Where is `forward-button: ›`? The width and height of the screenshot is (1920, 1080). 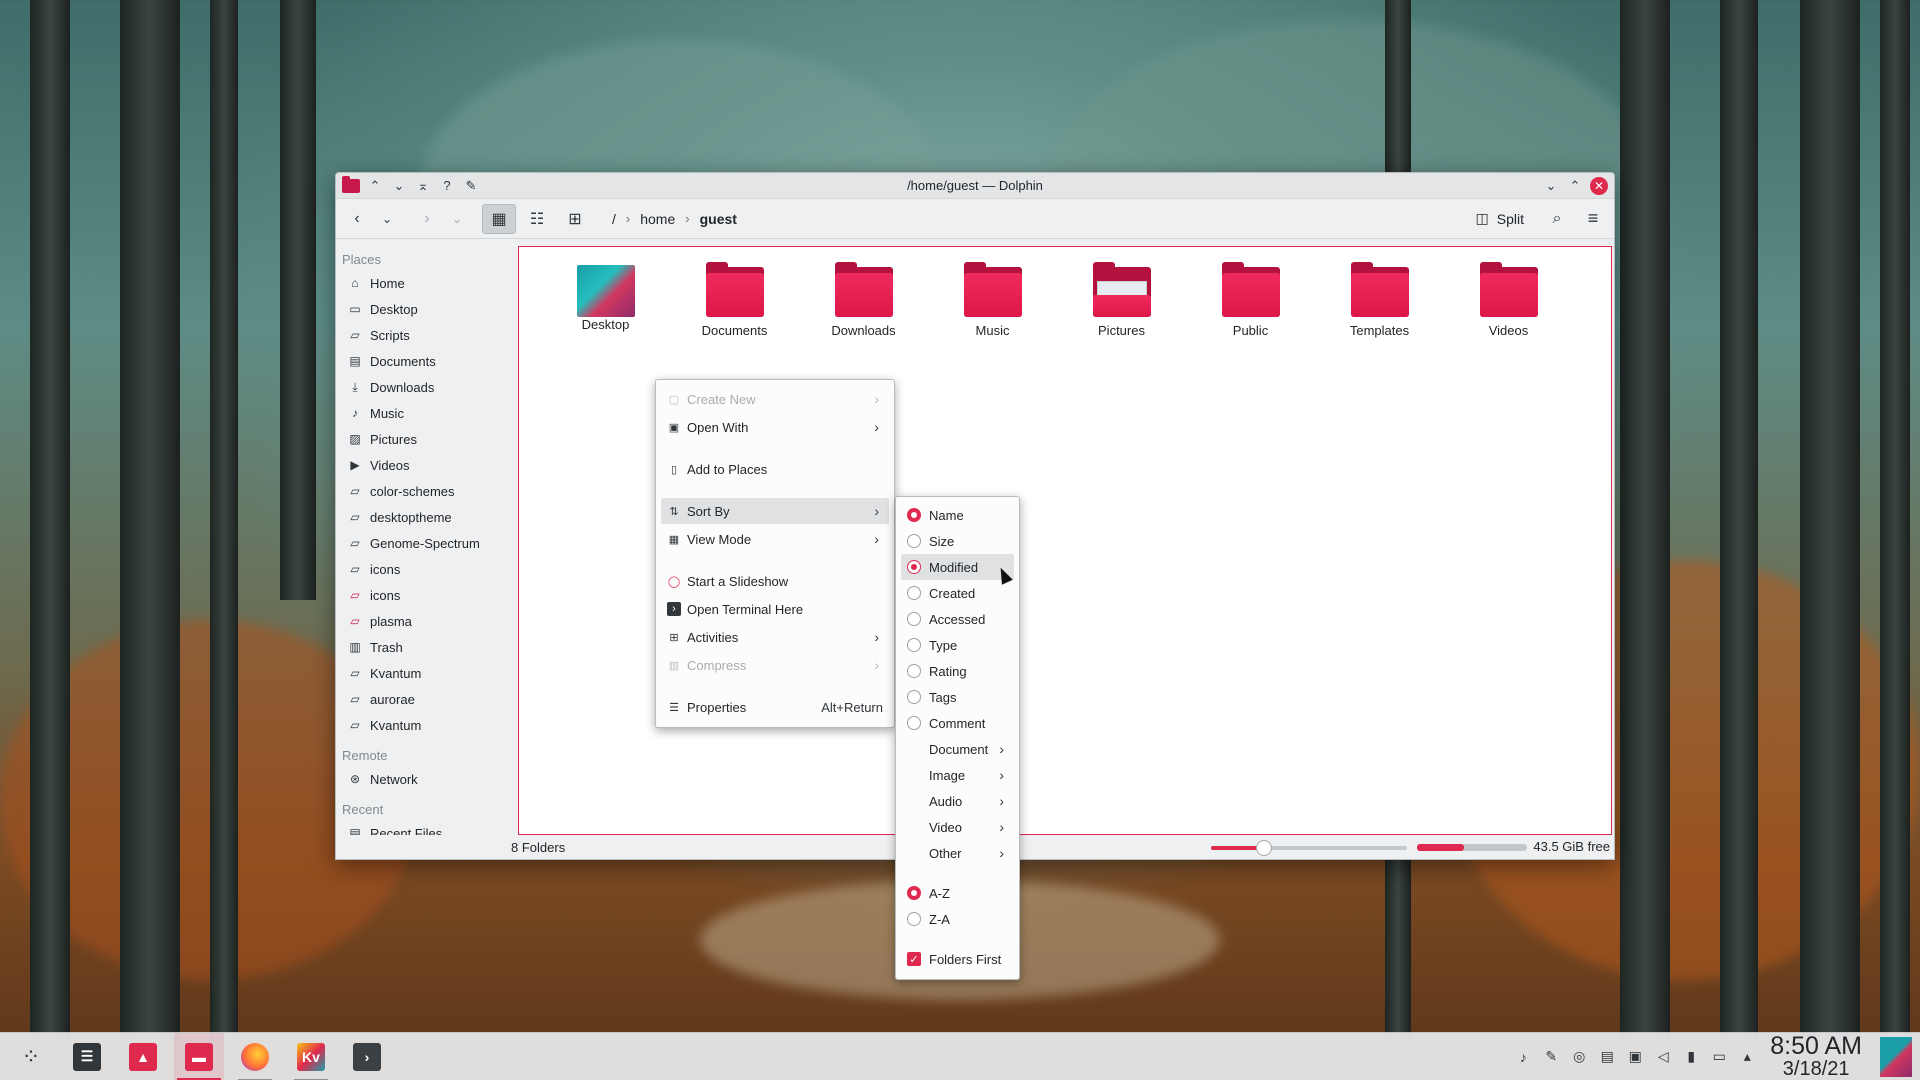
forward-button: › is located at coordinates (427, 219).